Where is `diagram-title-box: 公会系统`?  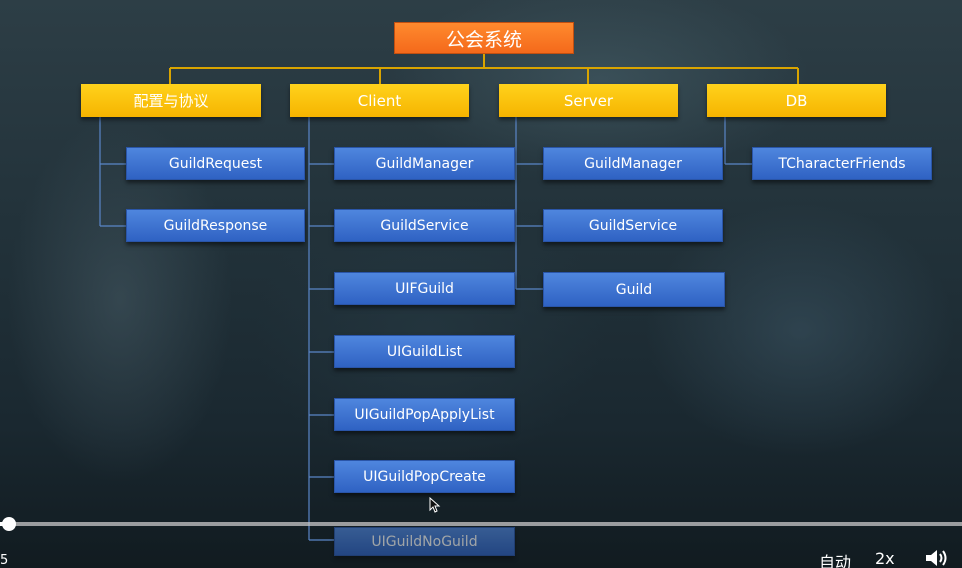
diagram-title-box: 公会系统 is located at coordinates (484, 38).